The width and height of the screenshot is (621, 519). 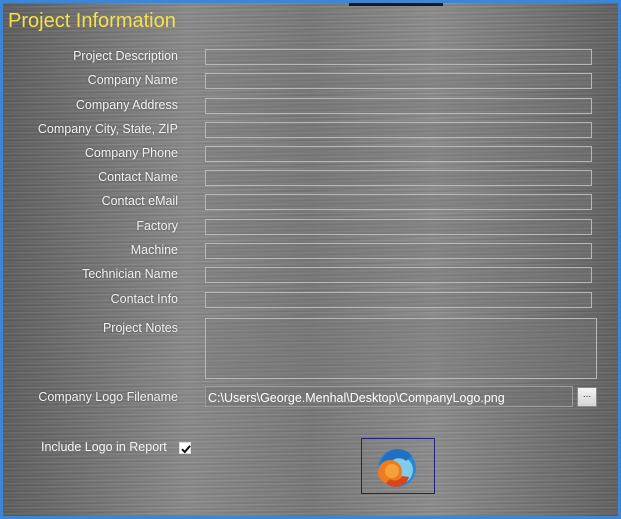 What do you see at coordinates (396, 4) in the screenshot?
I see `top-edge-marker` at bounding box center [396, 4].